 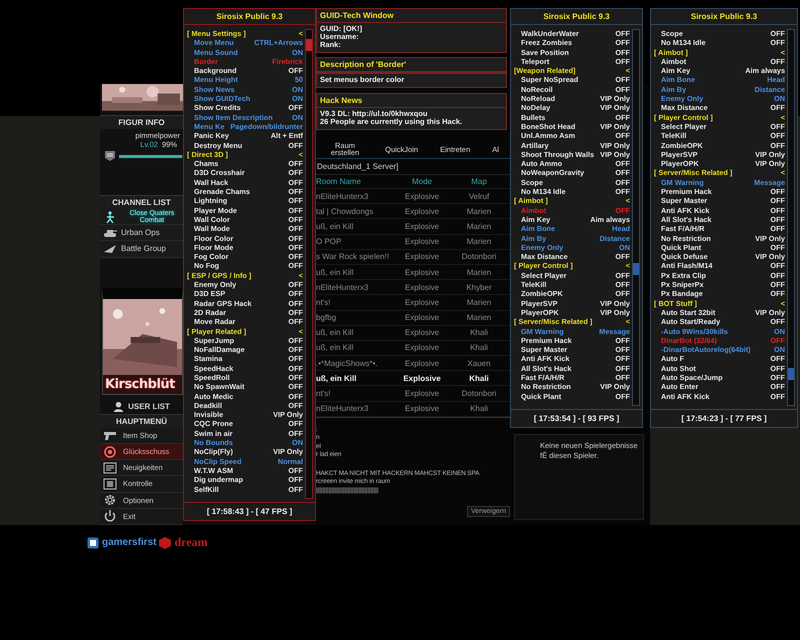 What do you see at coordinates (142, 384) in the screenshot?
I see `map-title: Kirschblüt` at bounding box center [142, 384].